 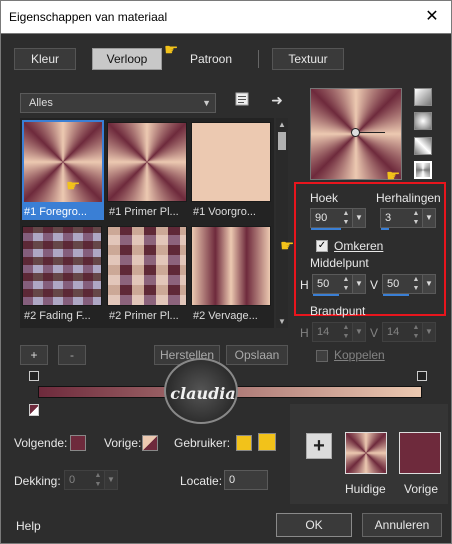 I want to click on watermark-logo: claudia, so click(x=201, y=391).